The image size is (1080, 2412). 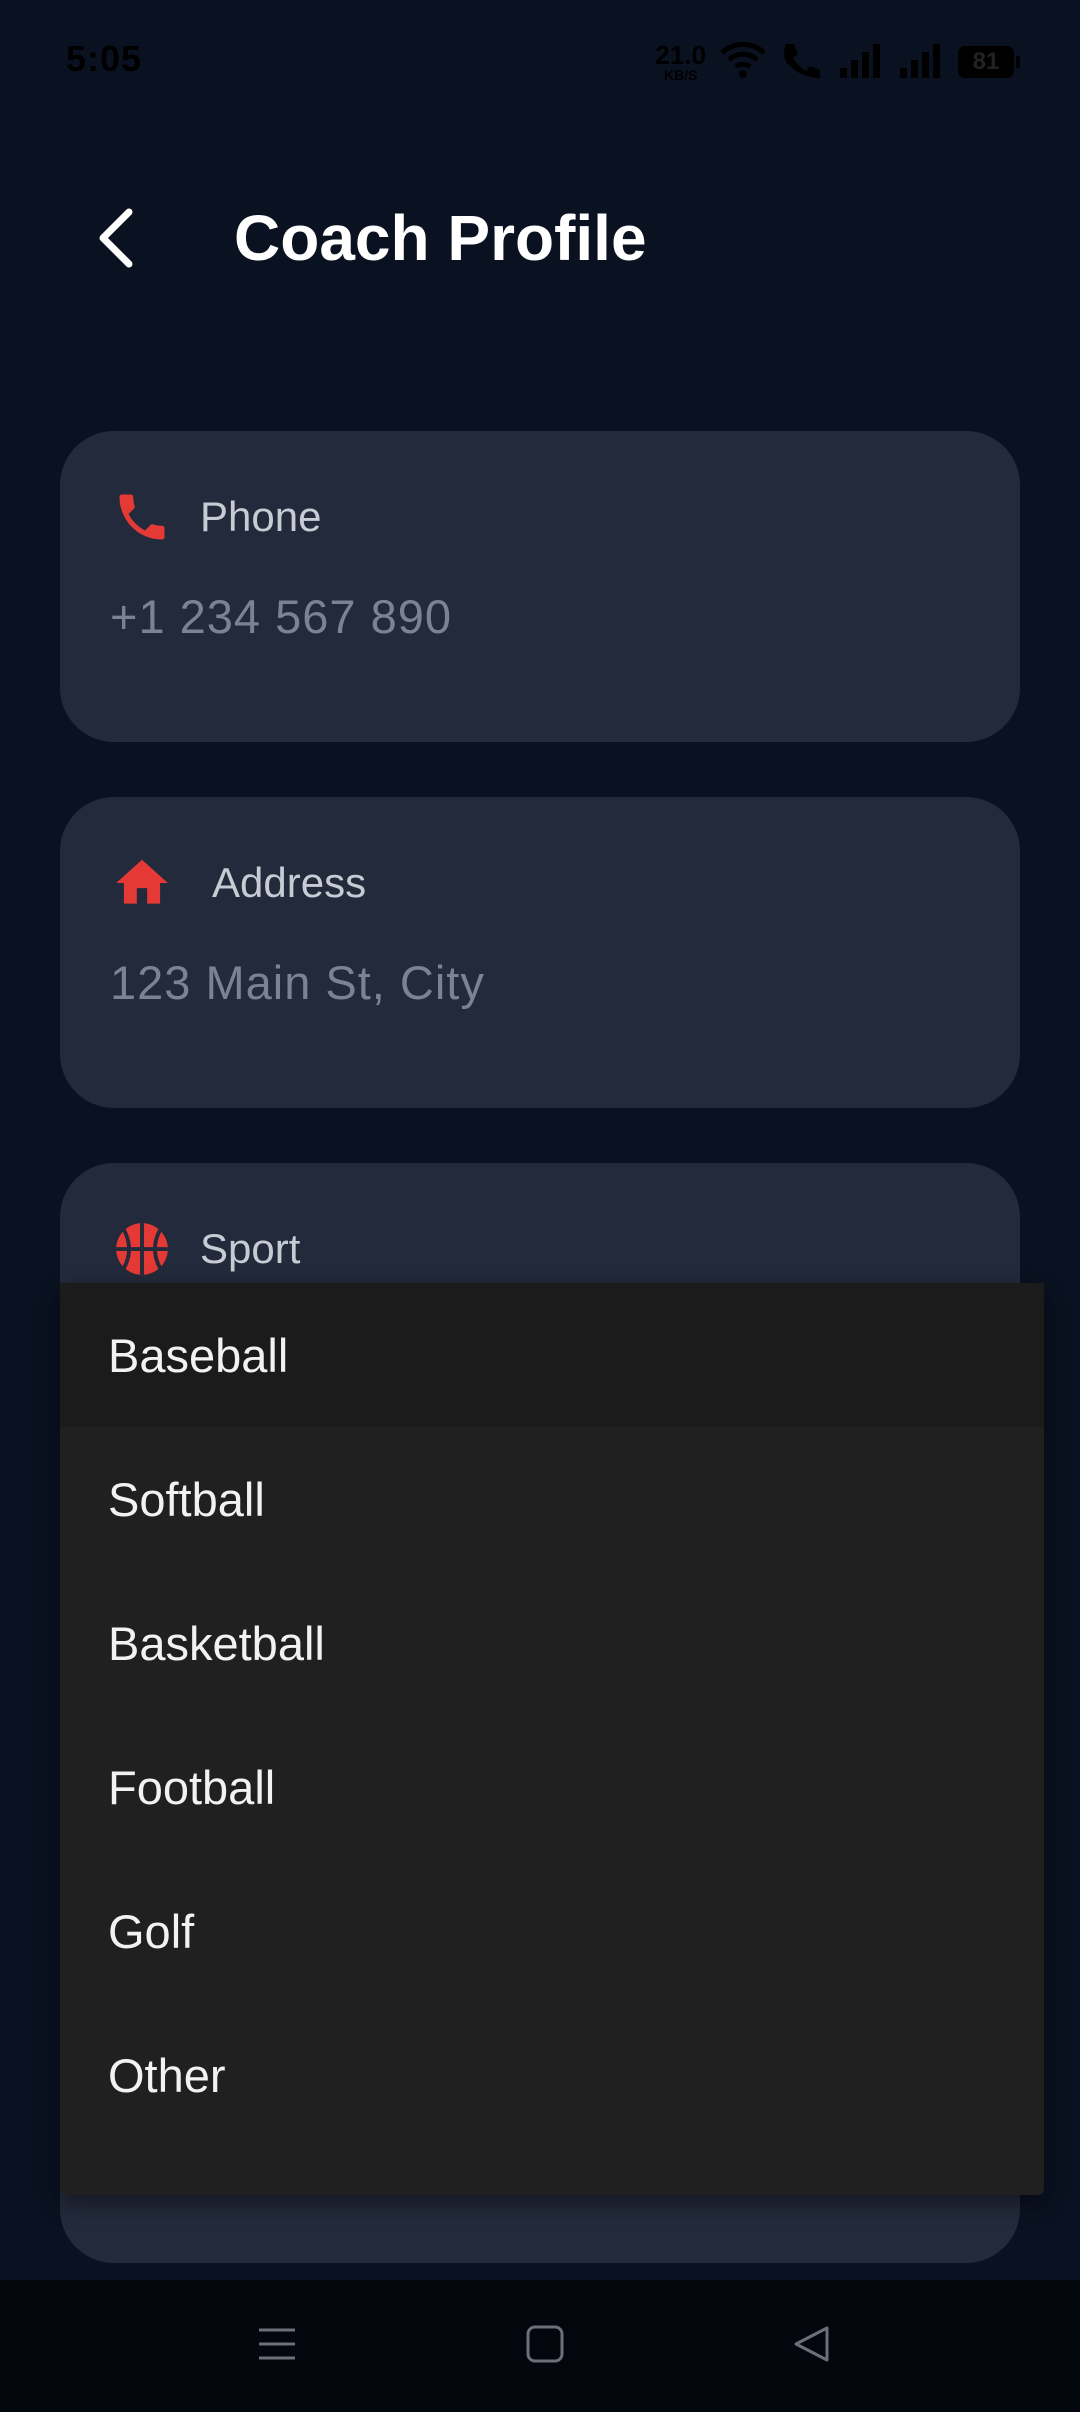 What do you see at coordinates (680, 55) in the screenshot?
I see `network-speed-value: 21.0` at bounding box center [680, 55].